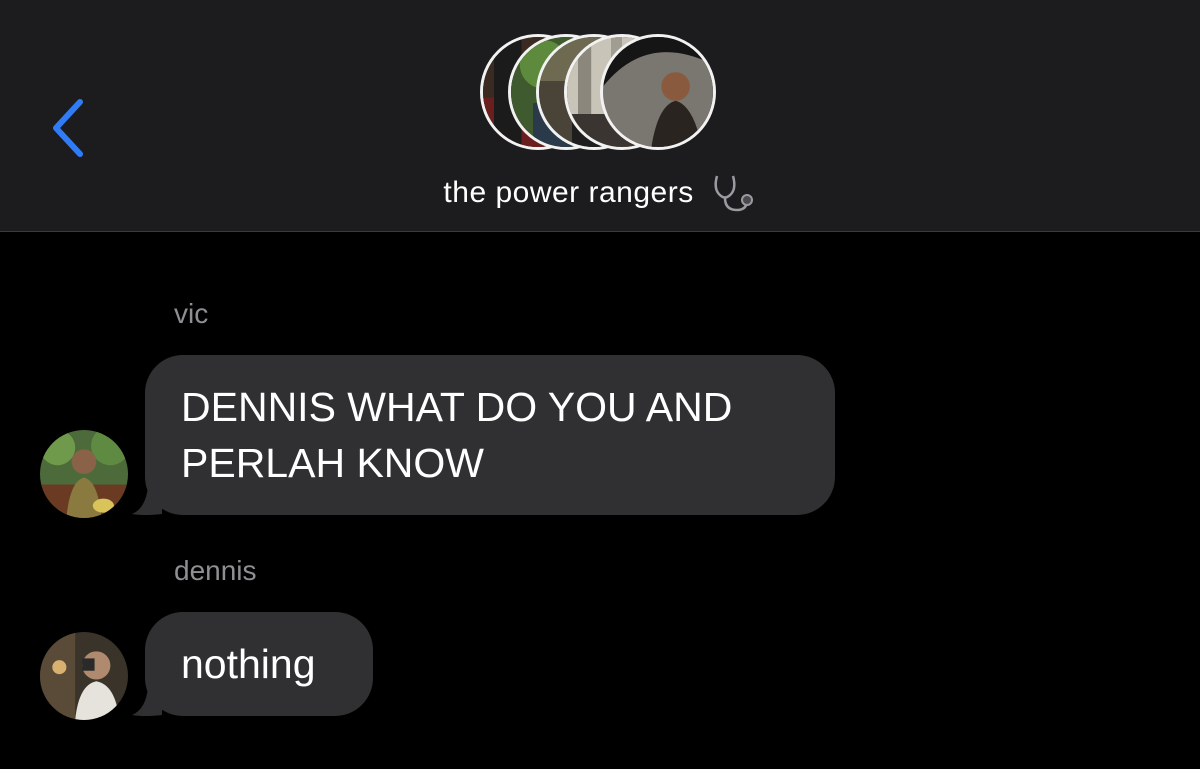 The width and height of the screenshot is (1200, 769). I want to click on group-avatar-stack, so click(600, 96).